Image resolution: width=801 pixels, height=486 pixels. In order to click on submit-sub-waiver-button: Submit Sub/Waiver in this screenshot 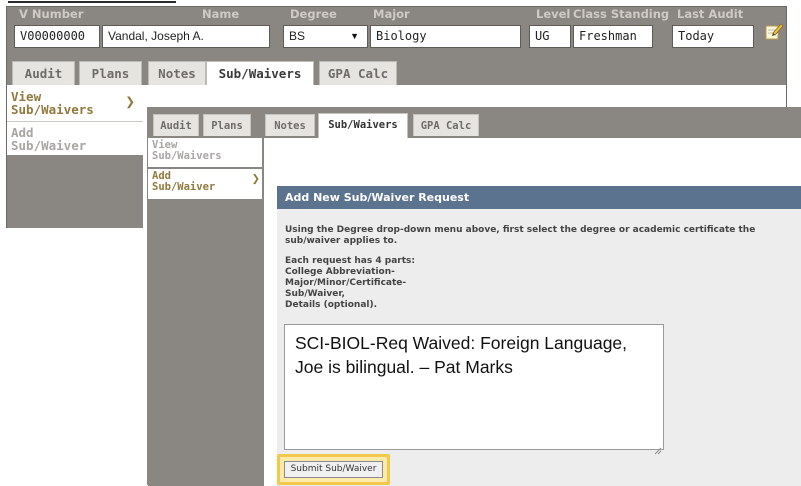, I will do `click(333, 469)`.